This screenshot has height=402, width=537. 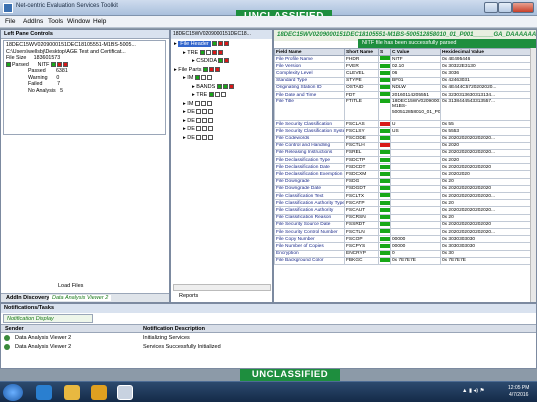 What do you see at coordinates (70, 286) in the screenshot?
I see `load-files-button: Load Files` at bounding box center [70, 286].